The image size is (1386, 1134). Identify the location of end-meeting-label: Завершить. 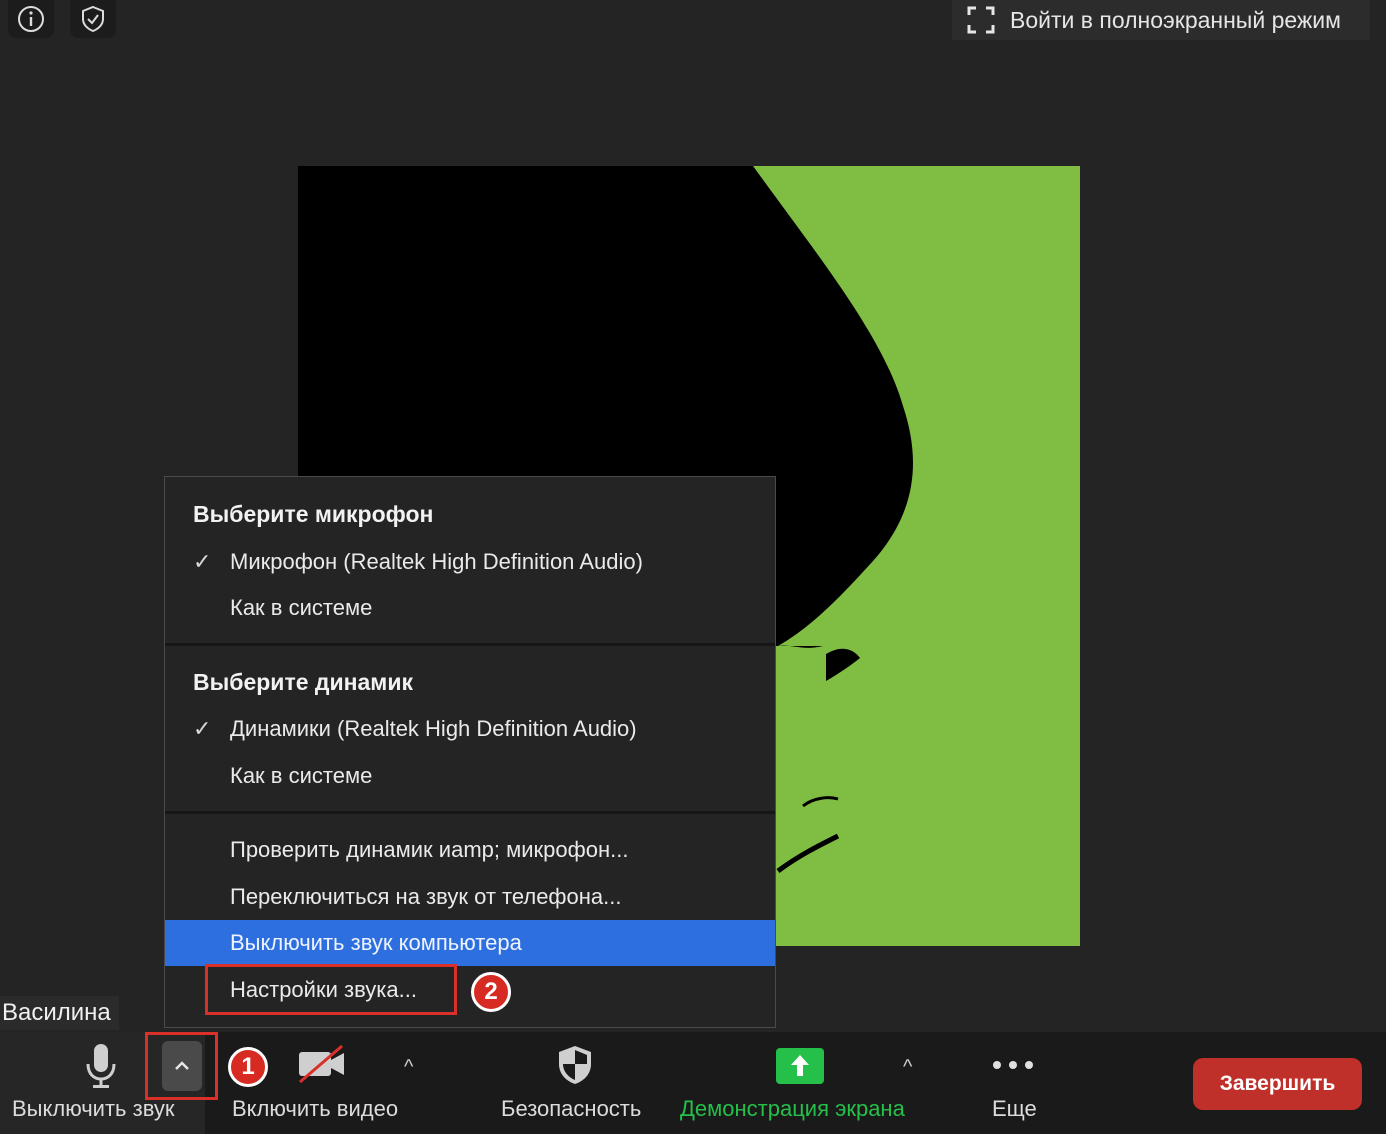
(1277, 1083).